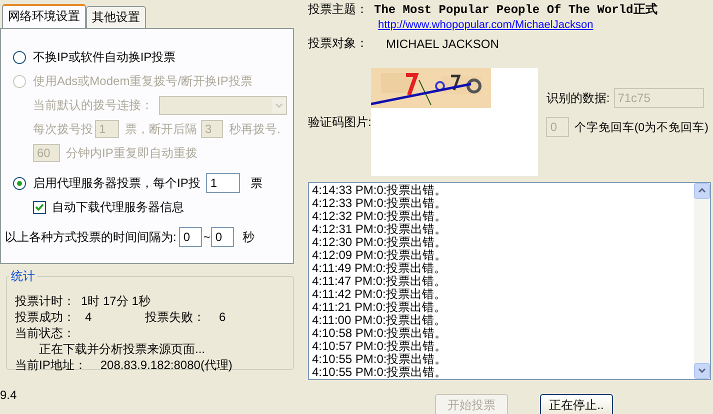  What do you see at coordinates (516, 10) in the screenshot?
I see `topic-title: The Most Popular People Of The World正式` at bounding box center [516, 10].